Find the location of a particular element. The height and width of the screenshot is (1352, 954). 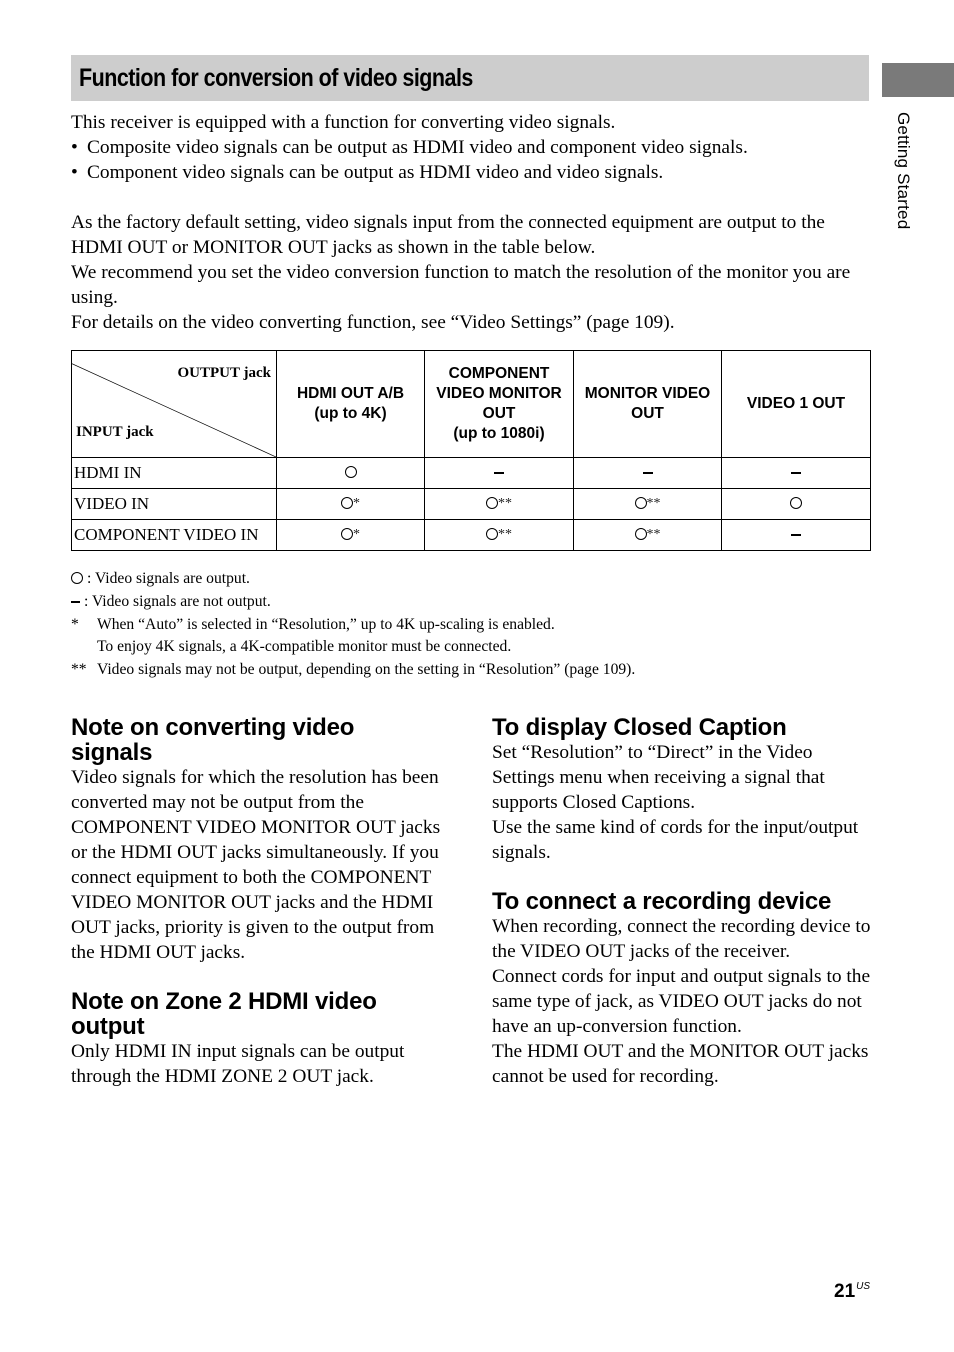

column-header: HDMI OUT A/B (up to 4K) is located at coordinates (350, 404).